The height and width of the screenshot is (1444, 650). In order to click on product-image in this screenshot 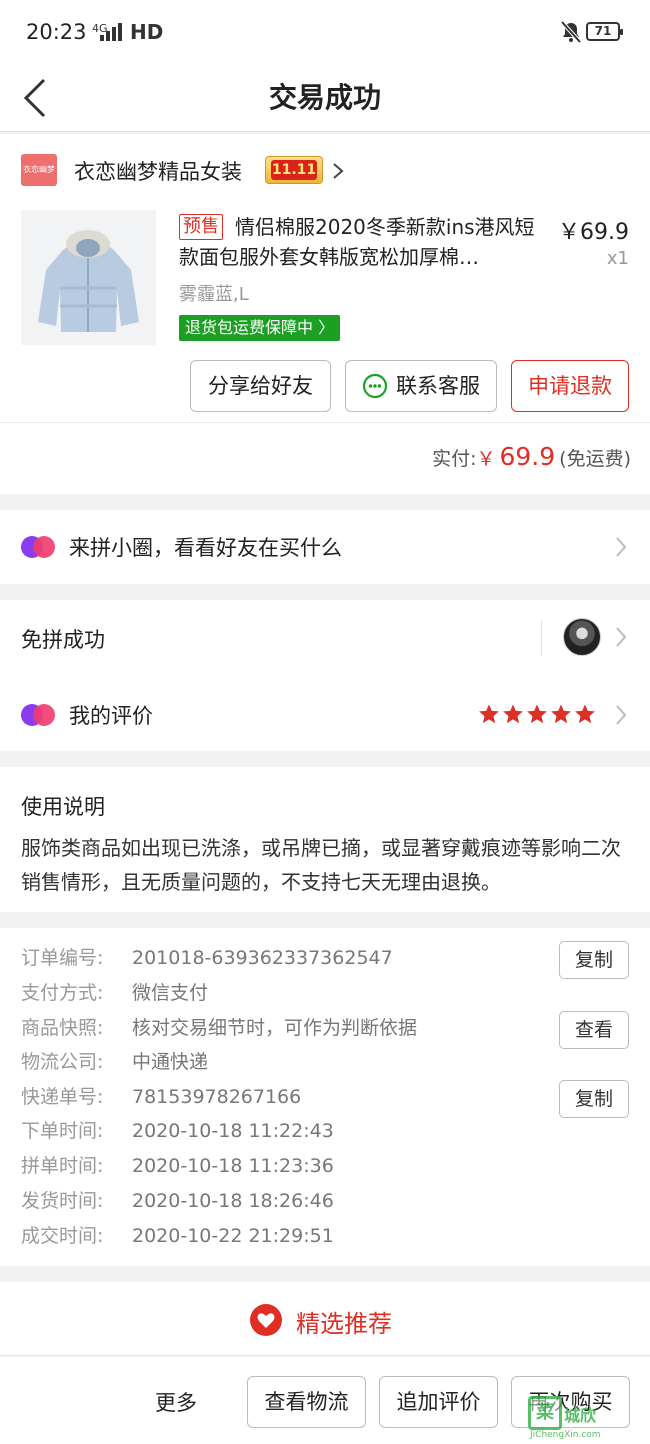, I will do `click(88, 277)`.